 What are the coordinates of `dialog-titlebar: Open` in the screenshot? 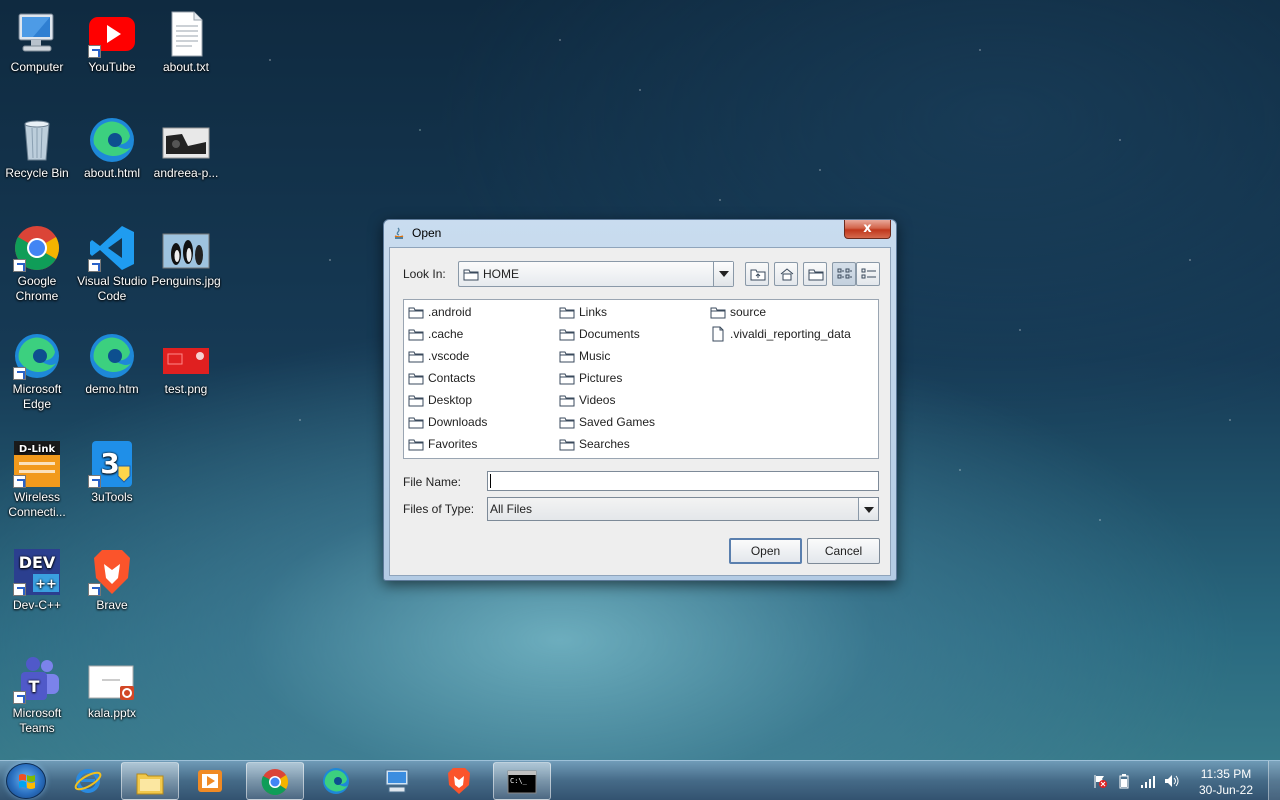 It's located at (640, 233).